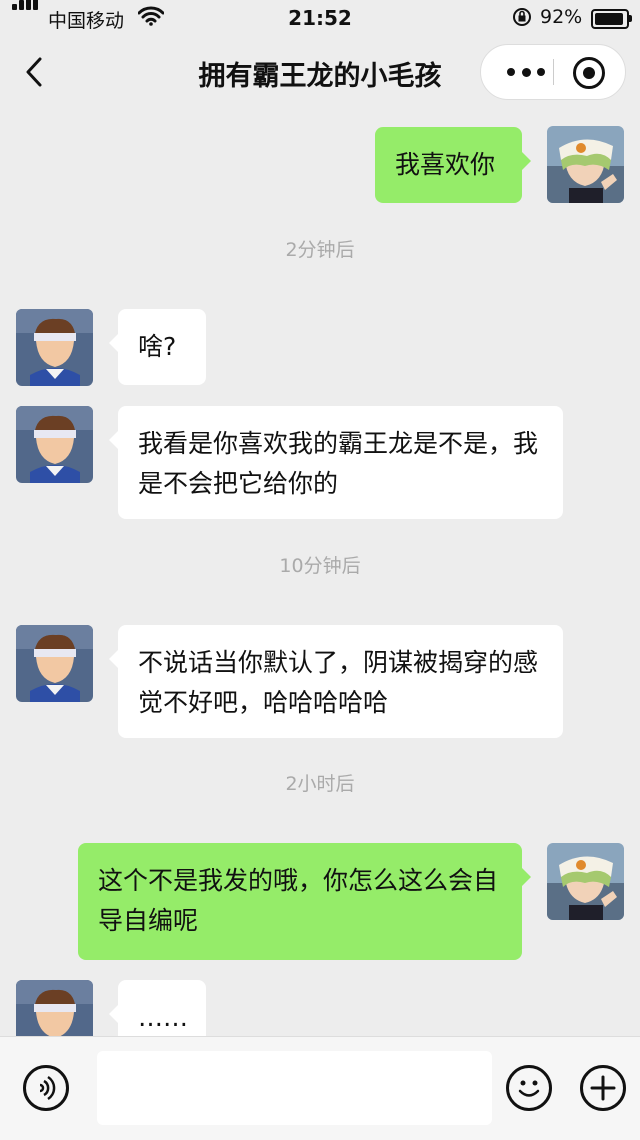  Describe the element at coordinates (34, 72) in the screenshot. I see `back-icon` at that location.